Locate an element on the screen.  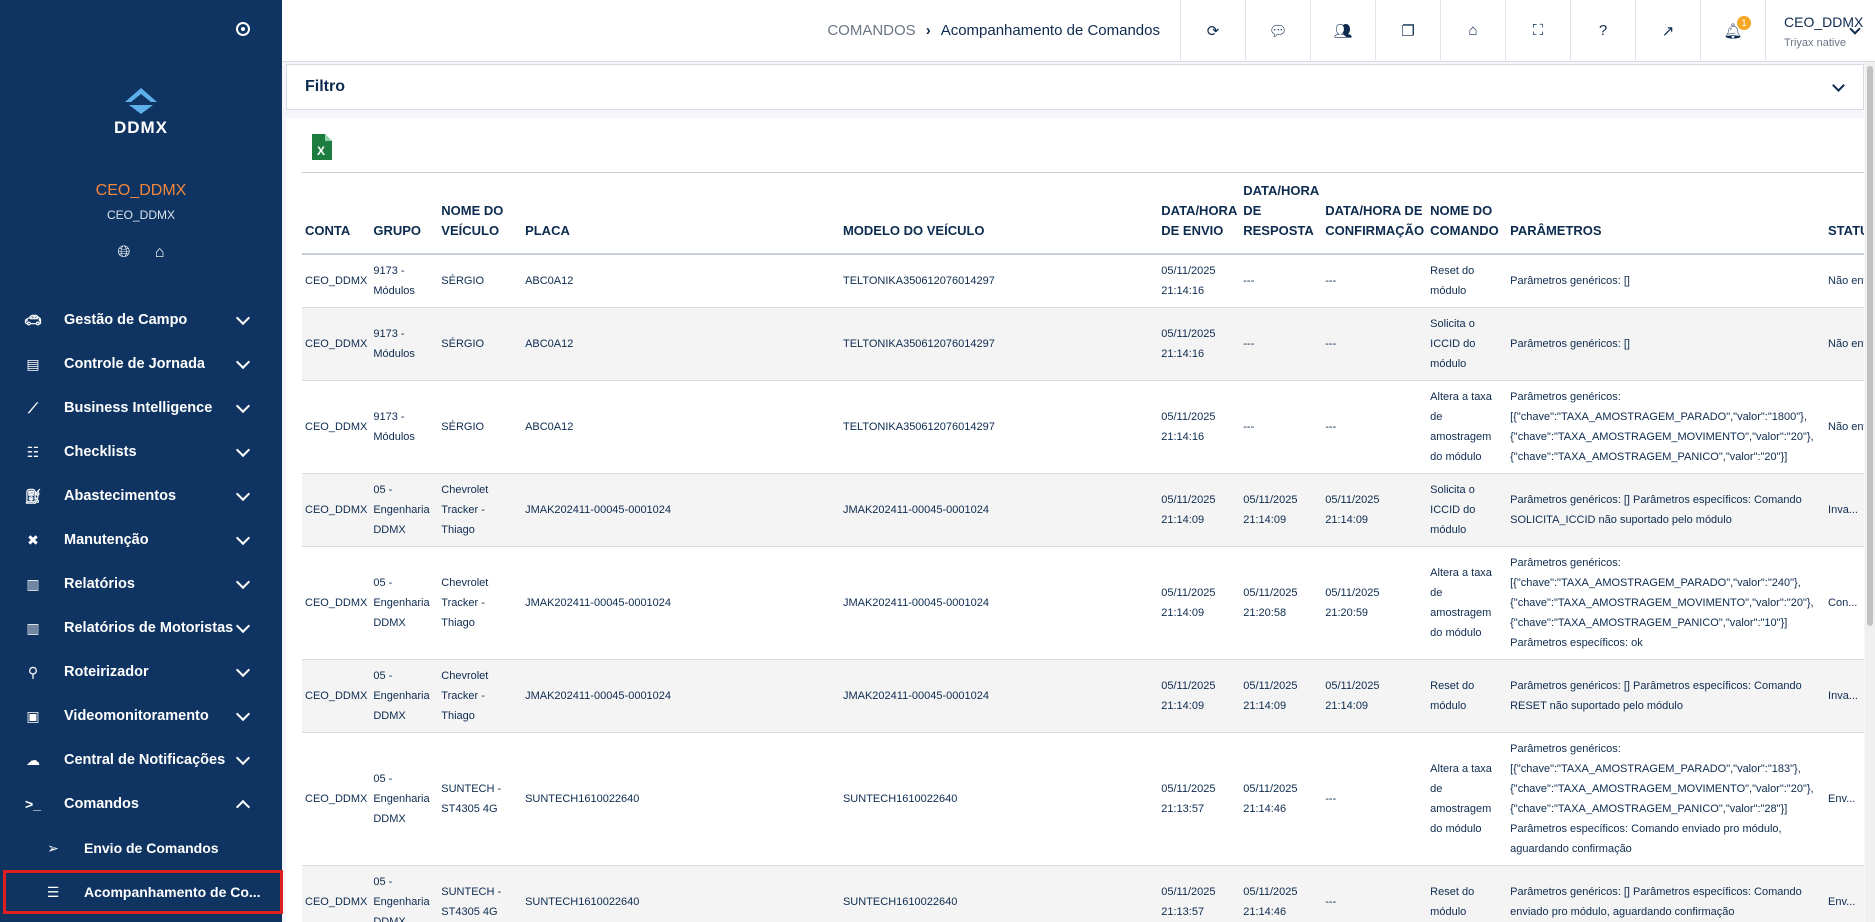
tools-icon: ✖ is located at coordinates (33, 539).